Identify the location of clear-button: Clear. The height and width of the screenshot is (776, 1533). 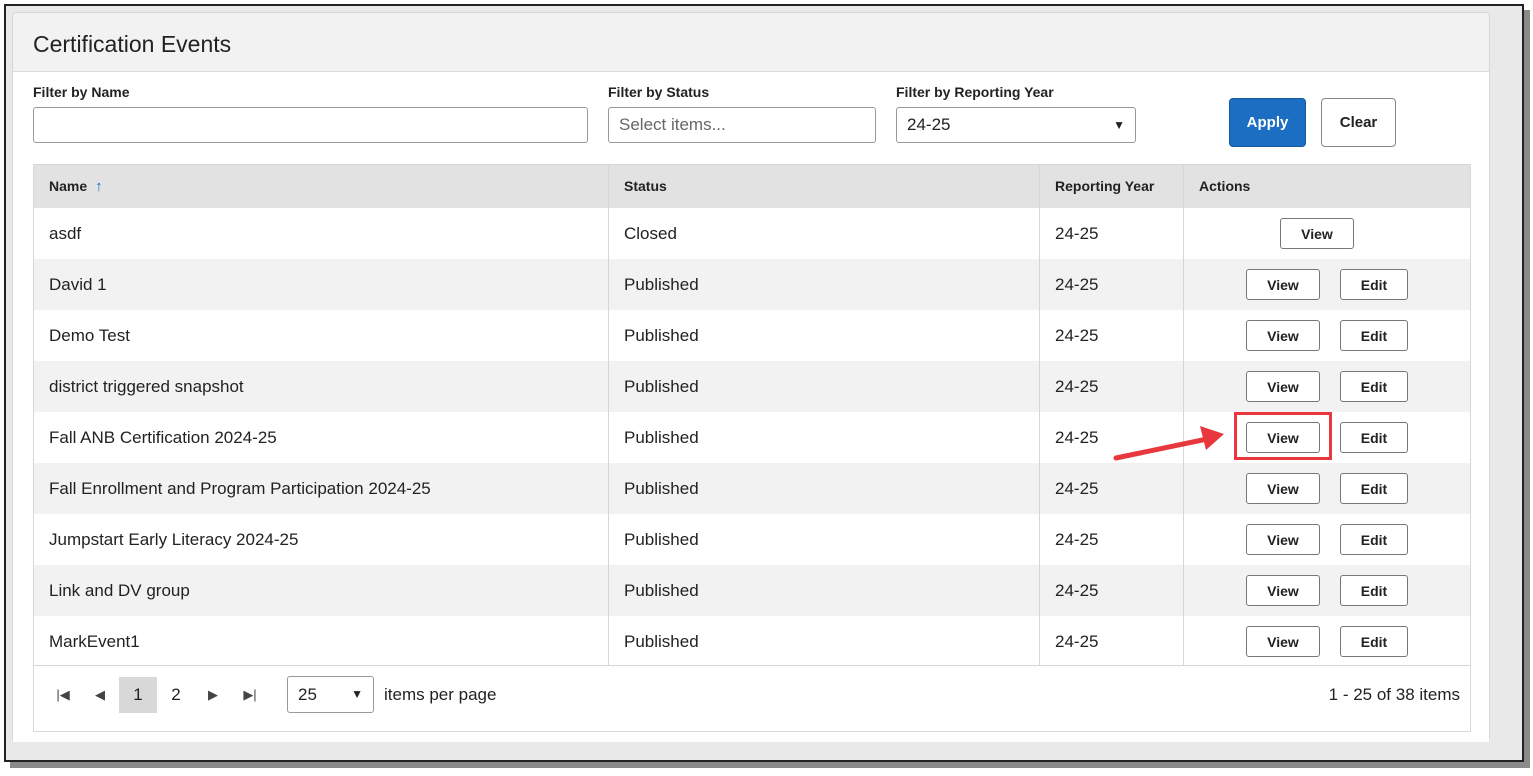
(1358, 122).